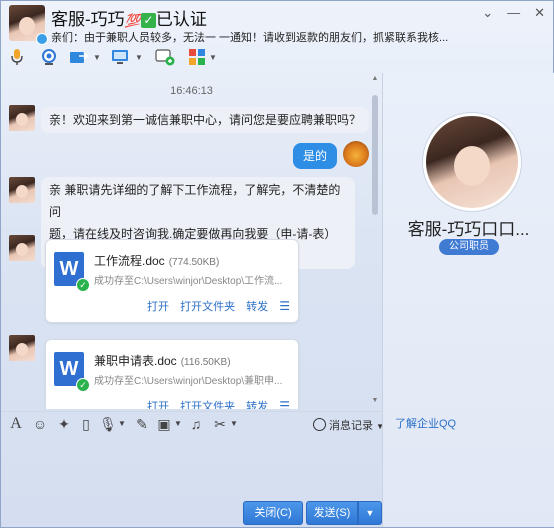 This screenshot has width=554, height=528. I want to click on message-history-button: 消息记录 ▼, so click(348, 425).